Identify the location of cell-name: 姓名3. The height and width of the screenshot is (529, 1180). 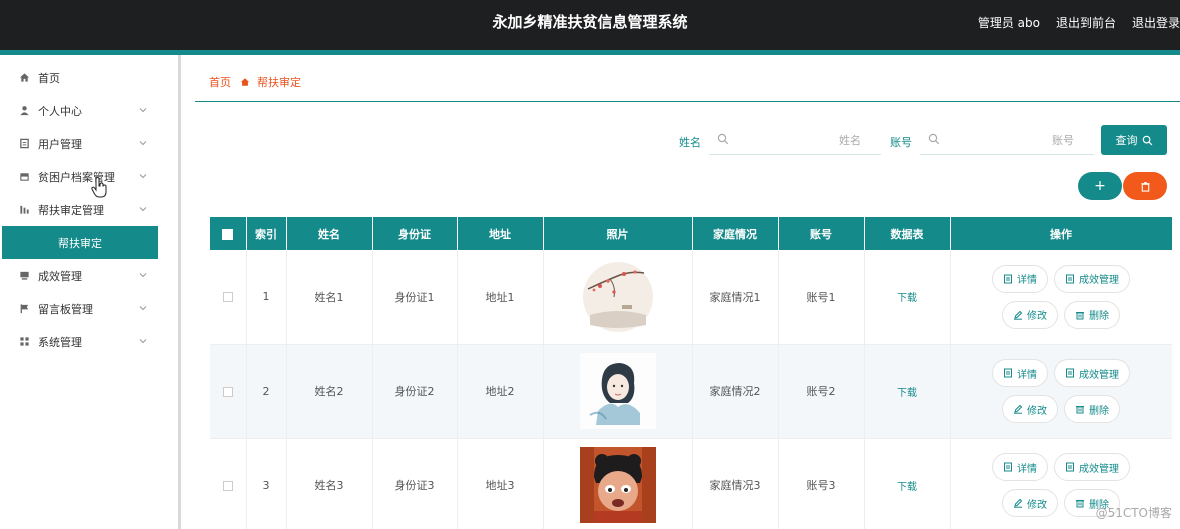
(329, 483).